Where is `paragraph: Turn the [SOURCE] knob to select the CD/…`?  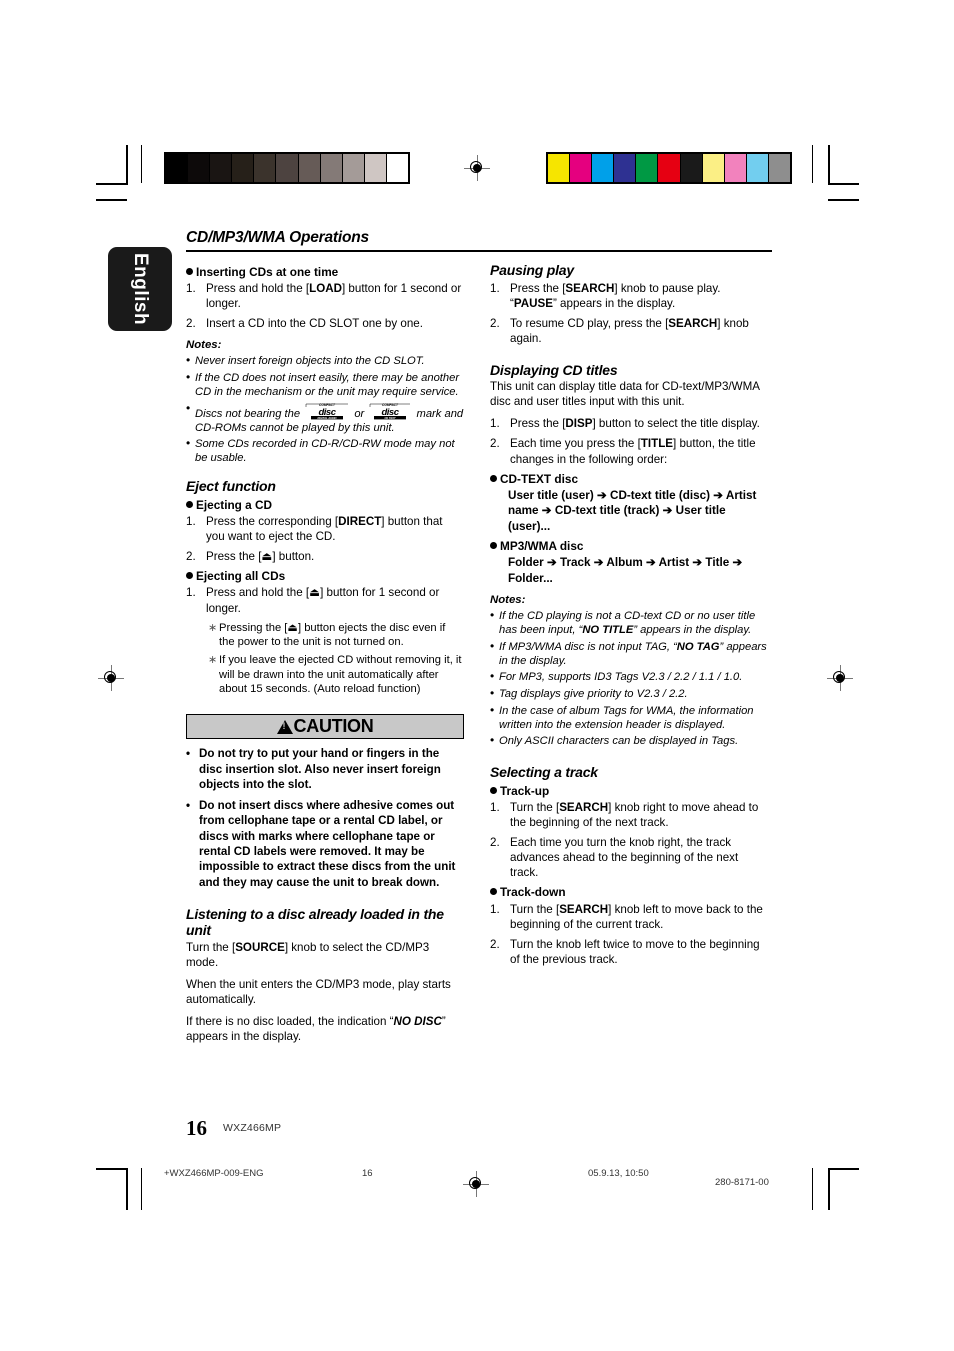
paragraph: Turn the [SOURCE] knob to select the CD/… is located at coordinates (325, 955).